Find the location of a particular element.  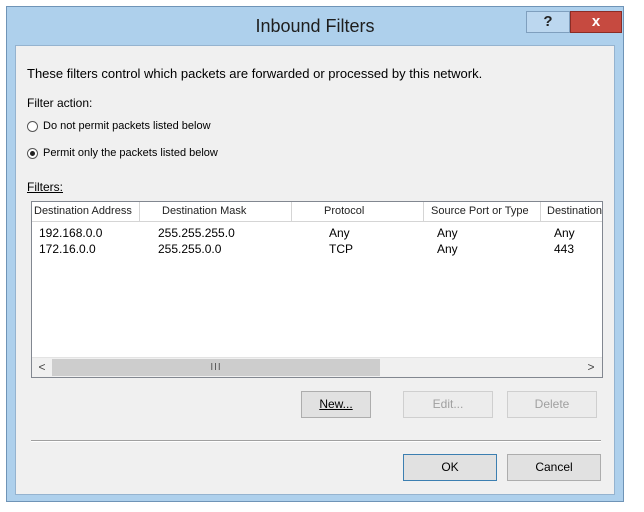

cell-destination-address: 192.168.0.0 is located at coordinates (71, 233).